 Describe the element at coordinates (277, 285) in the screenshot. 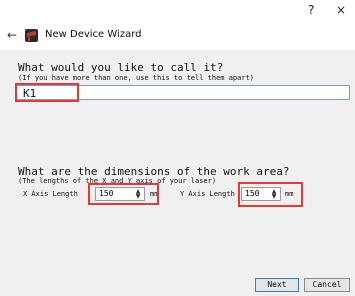

I see `next-button: Next` at that location.